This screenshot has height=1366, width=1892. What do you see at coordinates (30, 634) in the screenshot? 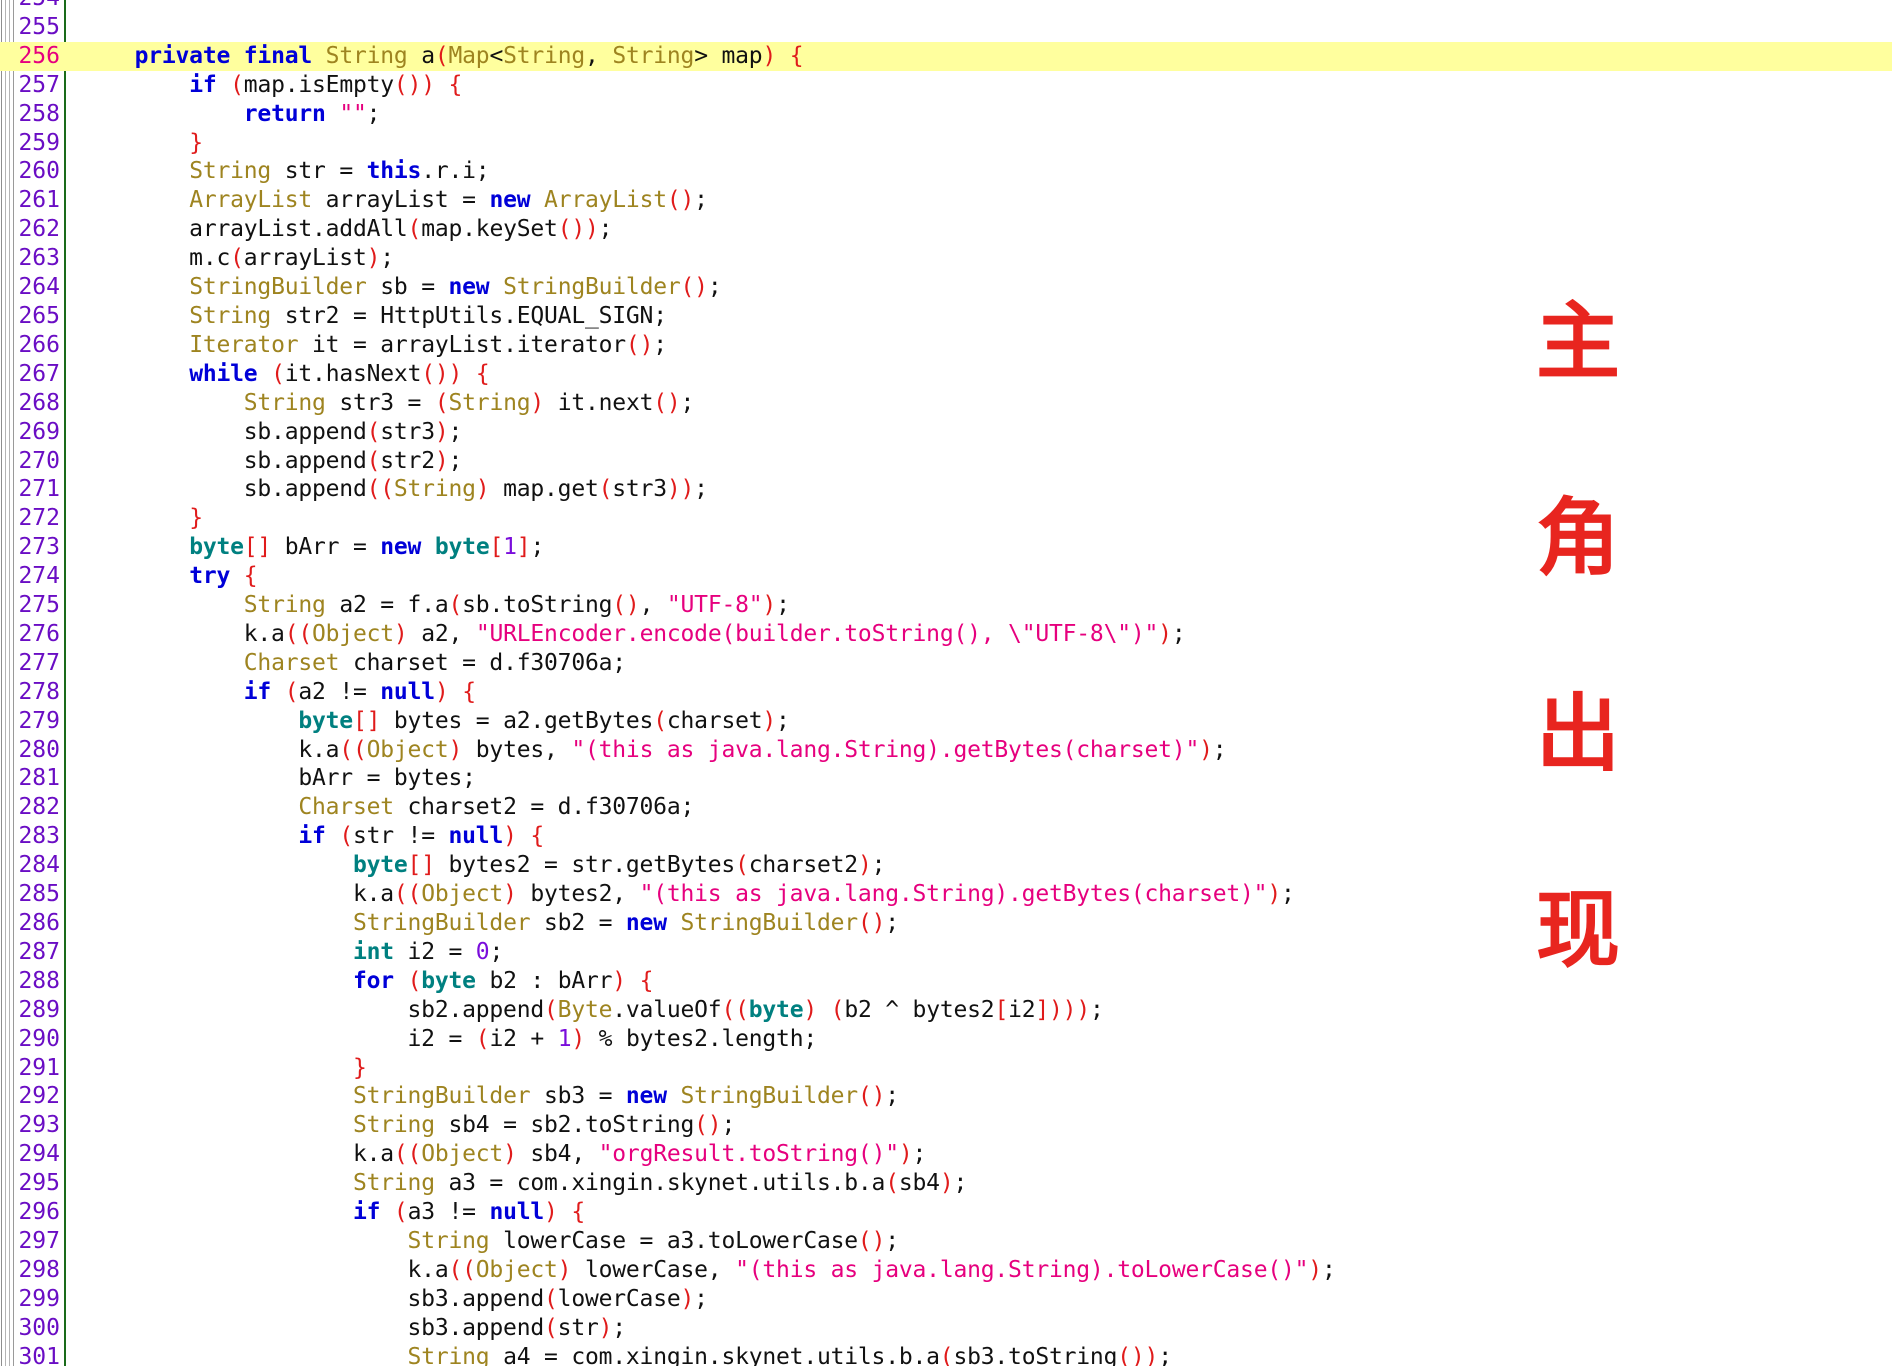
I see `line-number: 276` at bounding box center [30, 634].